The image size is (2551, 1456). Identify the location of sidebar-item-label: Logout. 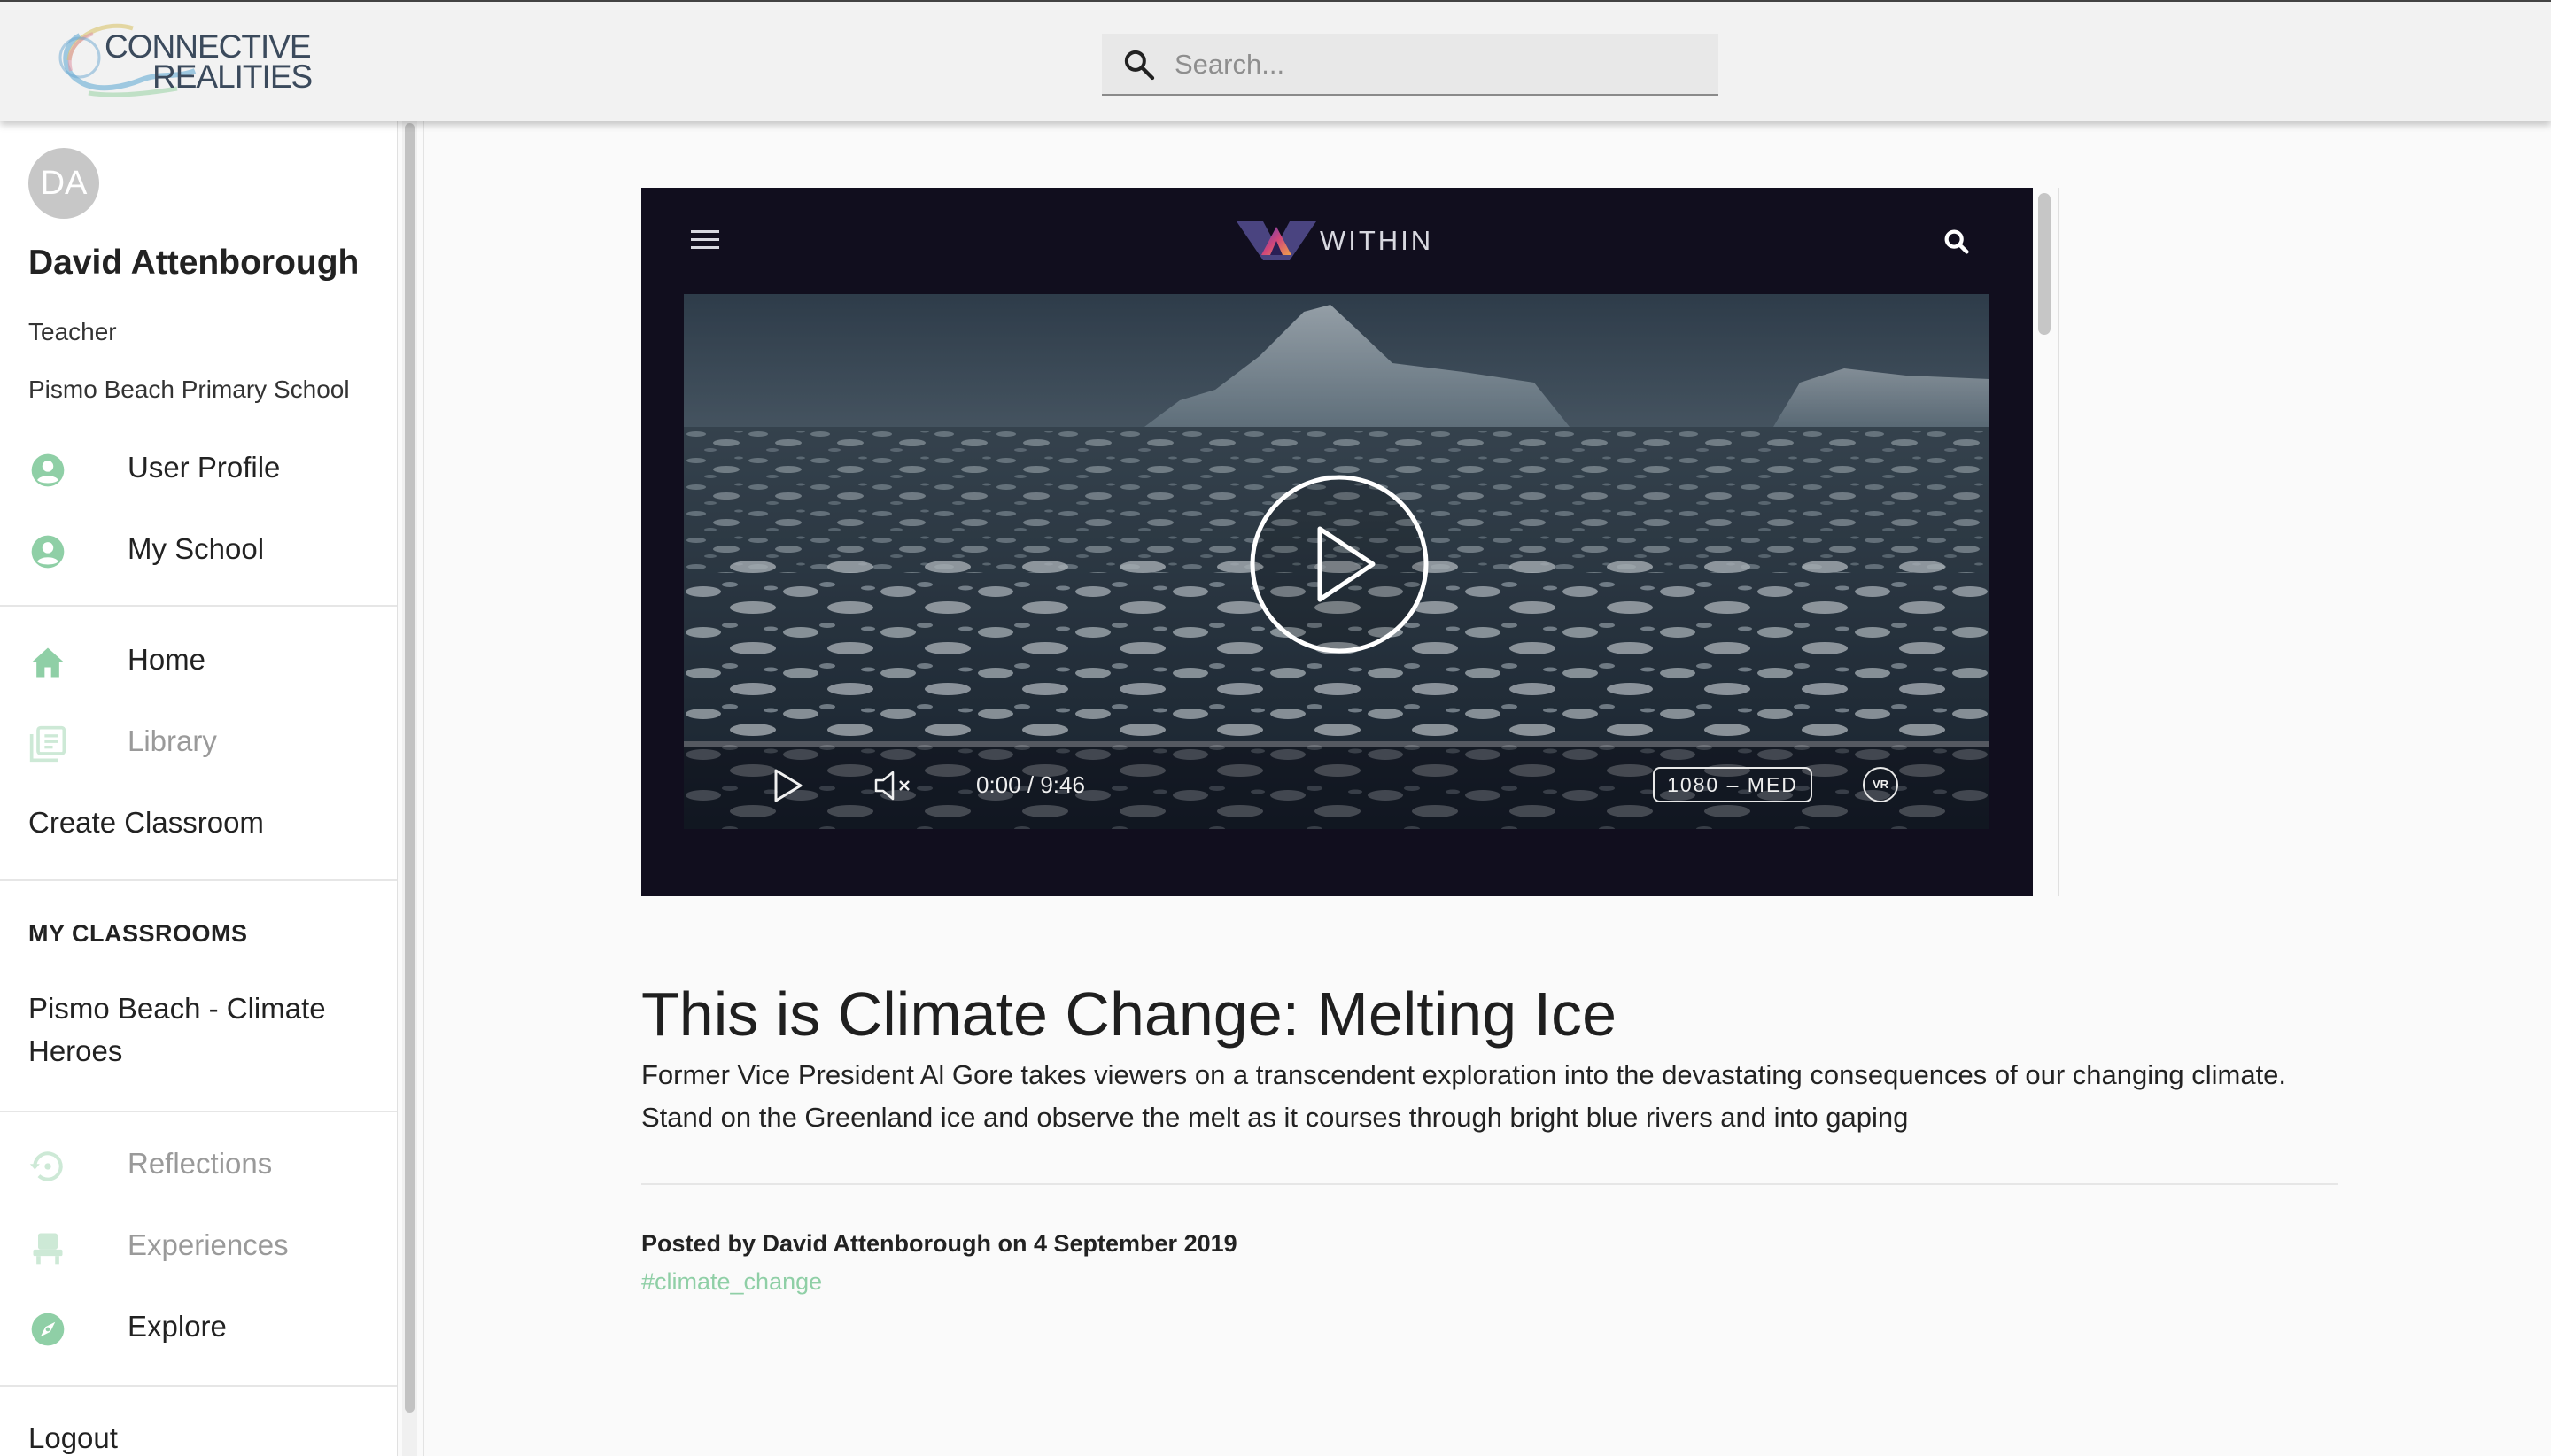
(73, 1437).